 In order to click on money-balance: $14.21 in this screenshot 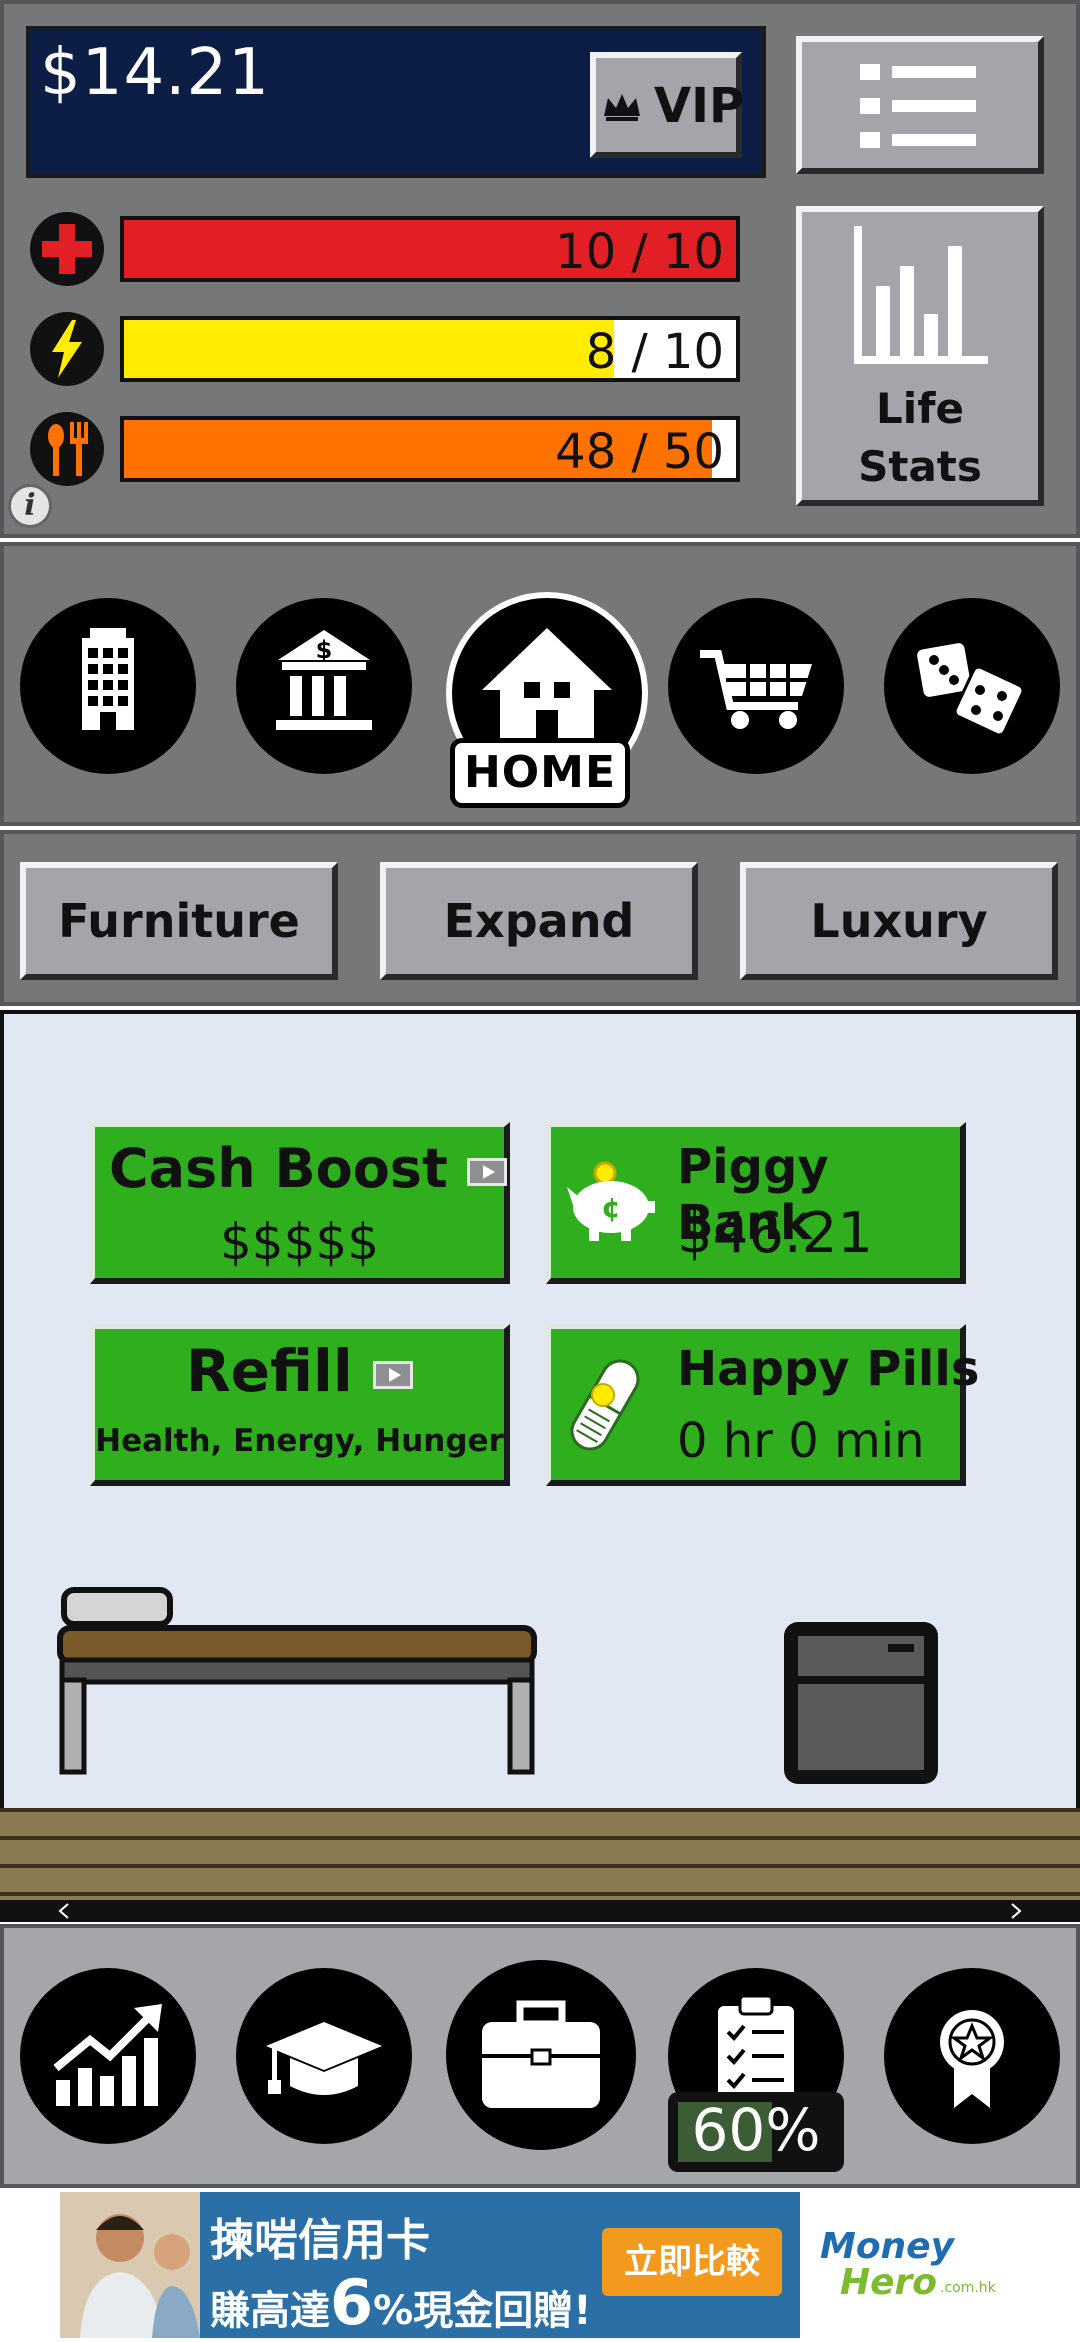, I will do `click(155, 73)`.